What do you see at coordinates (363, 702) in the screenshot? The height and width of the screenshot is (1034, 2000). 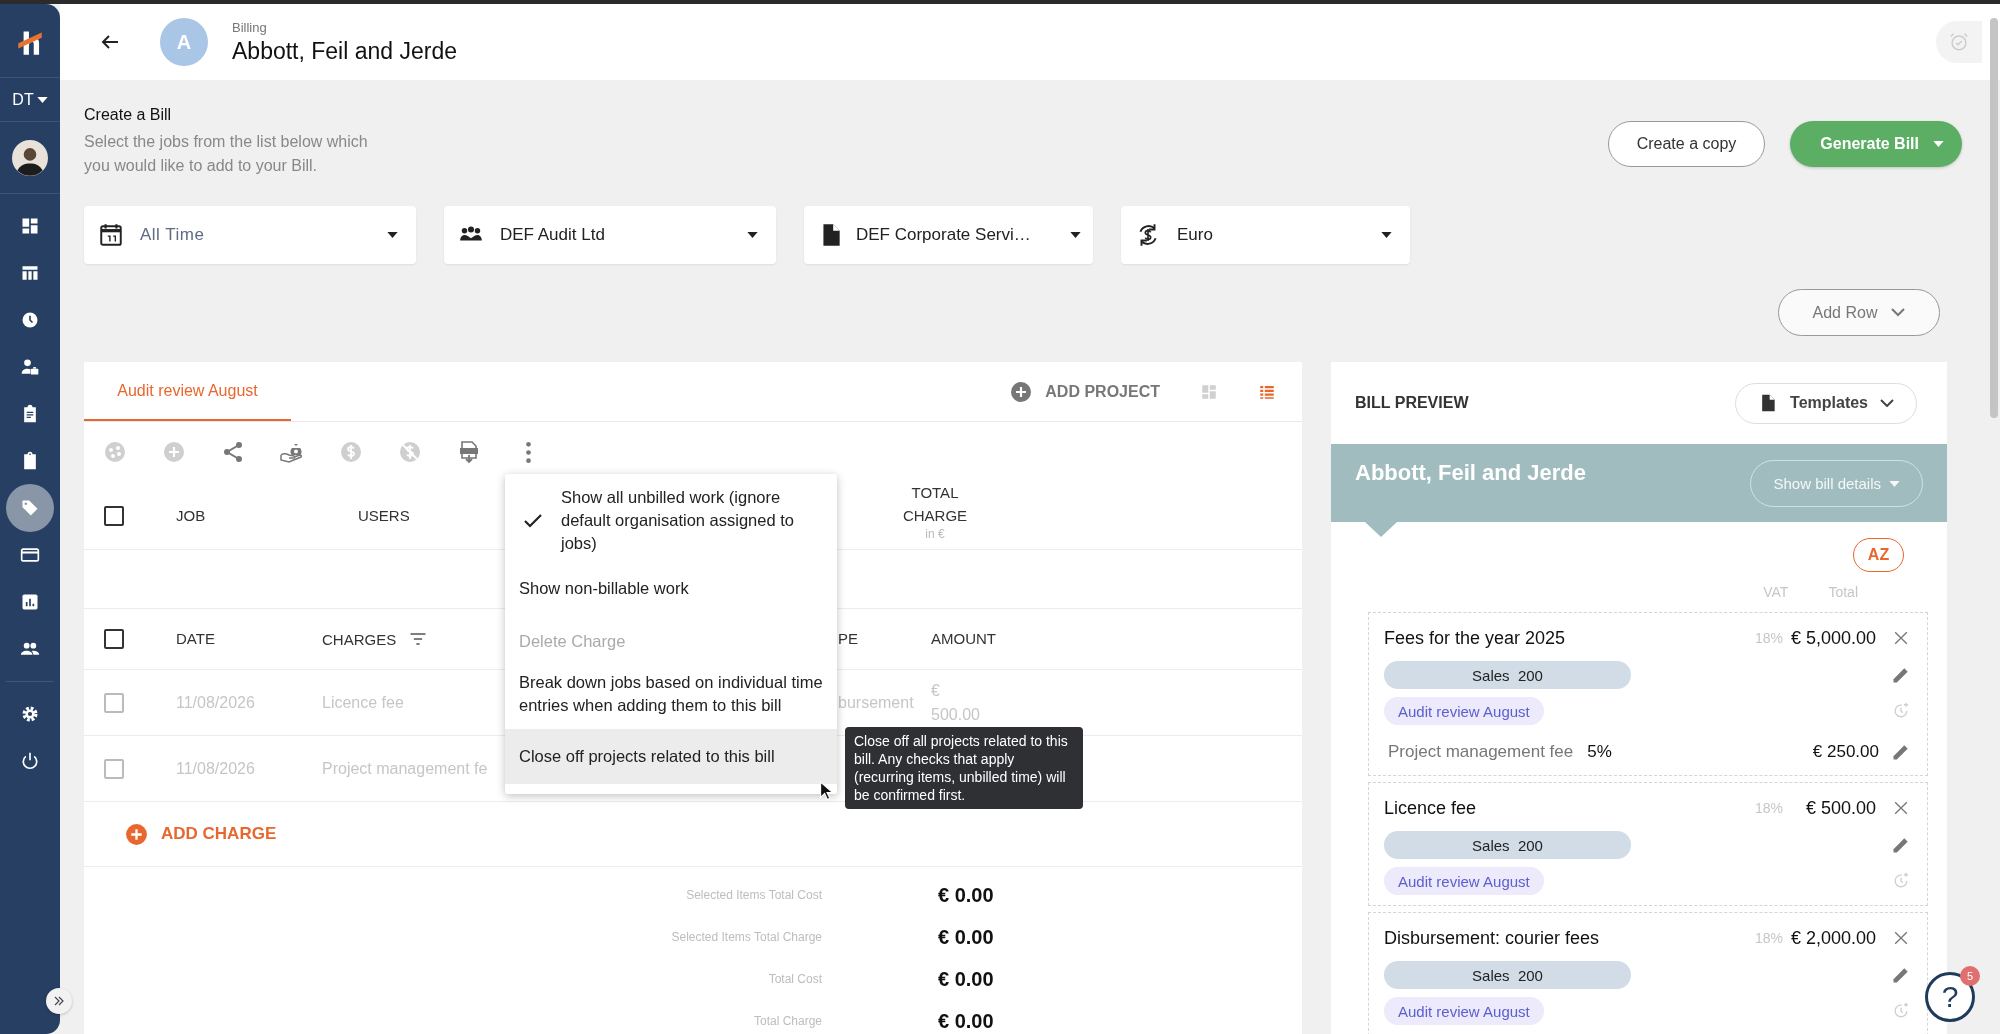 I see `table-cell: Licence fee` at bounding box center [363, 702].